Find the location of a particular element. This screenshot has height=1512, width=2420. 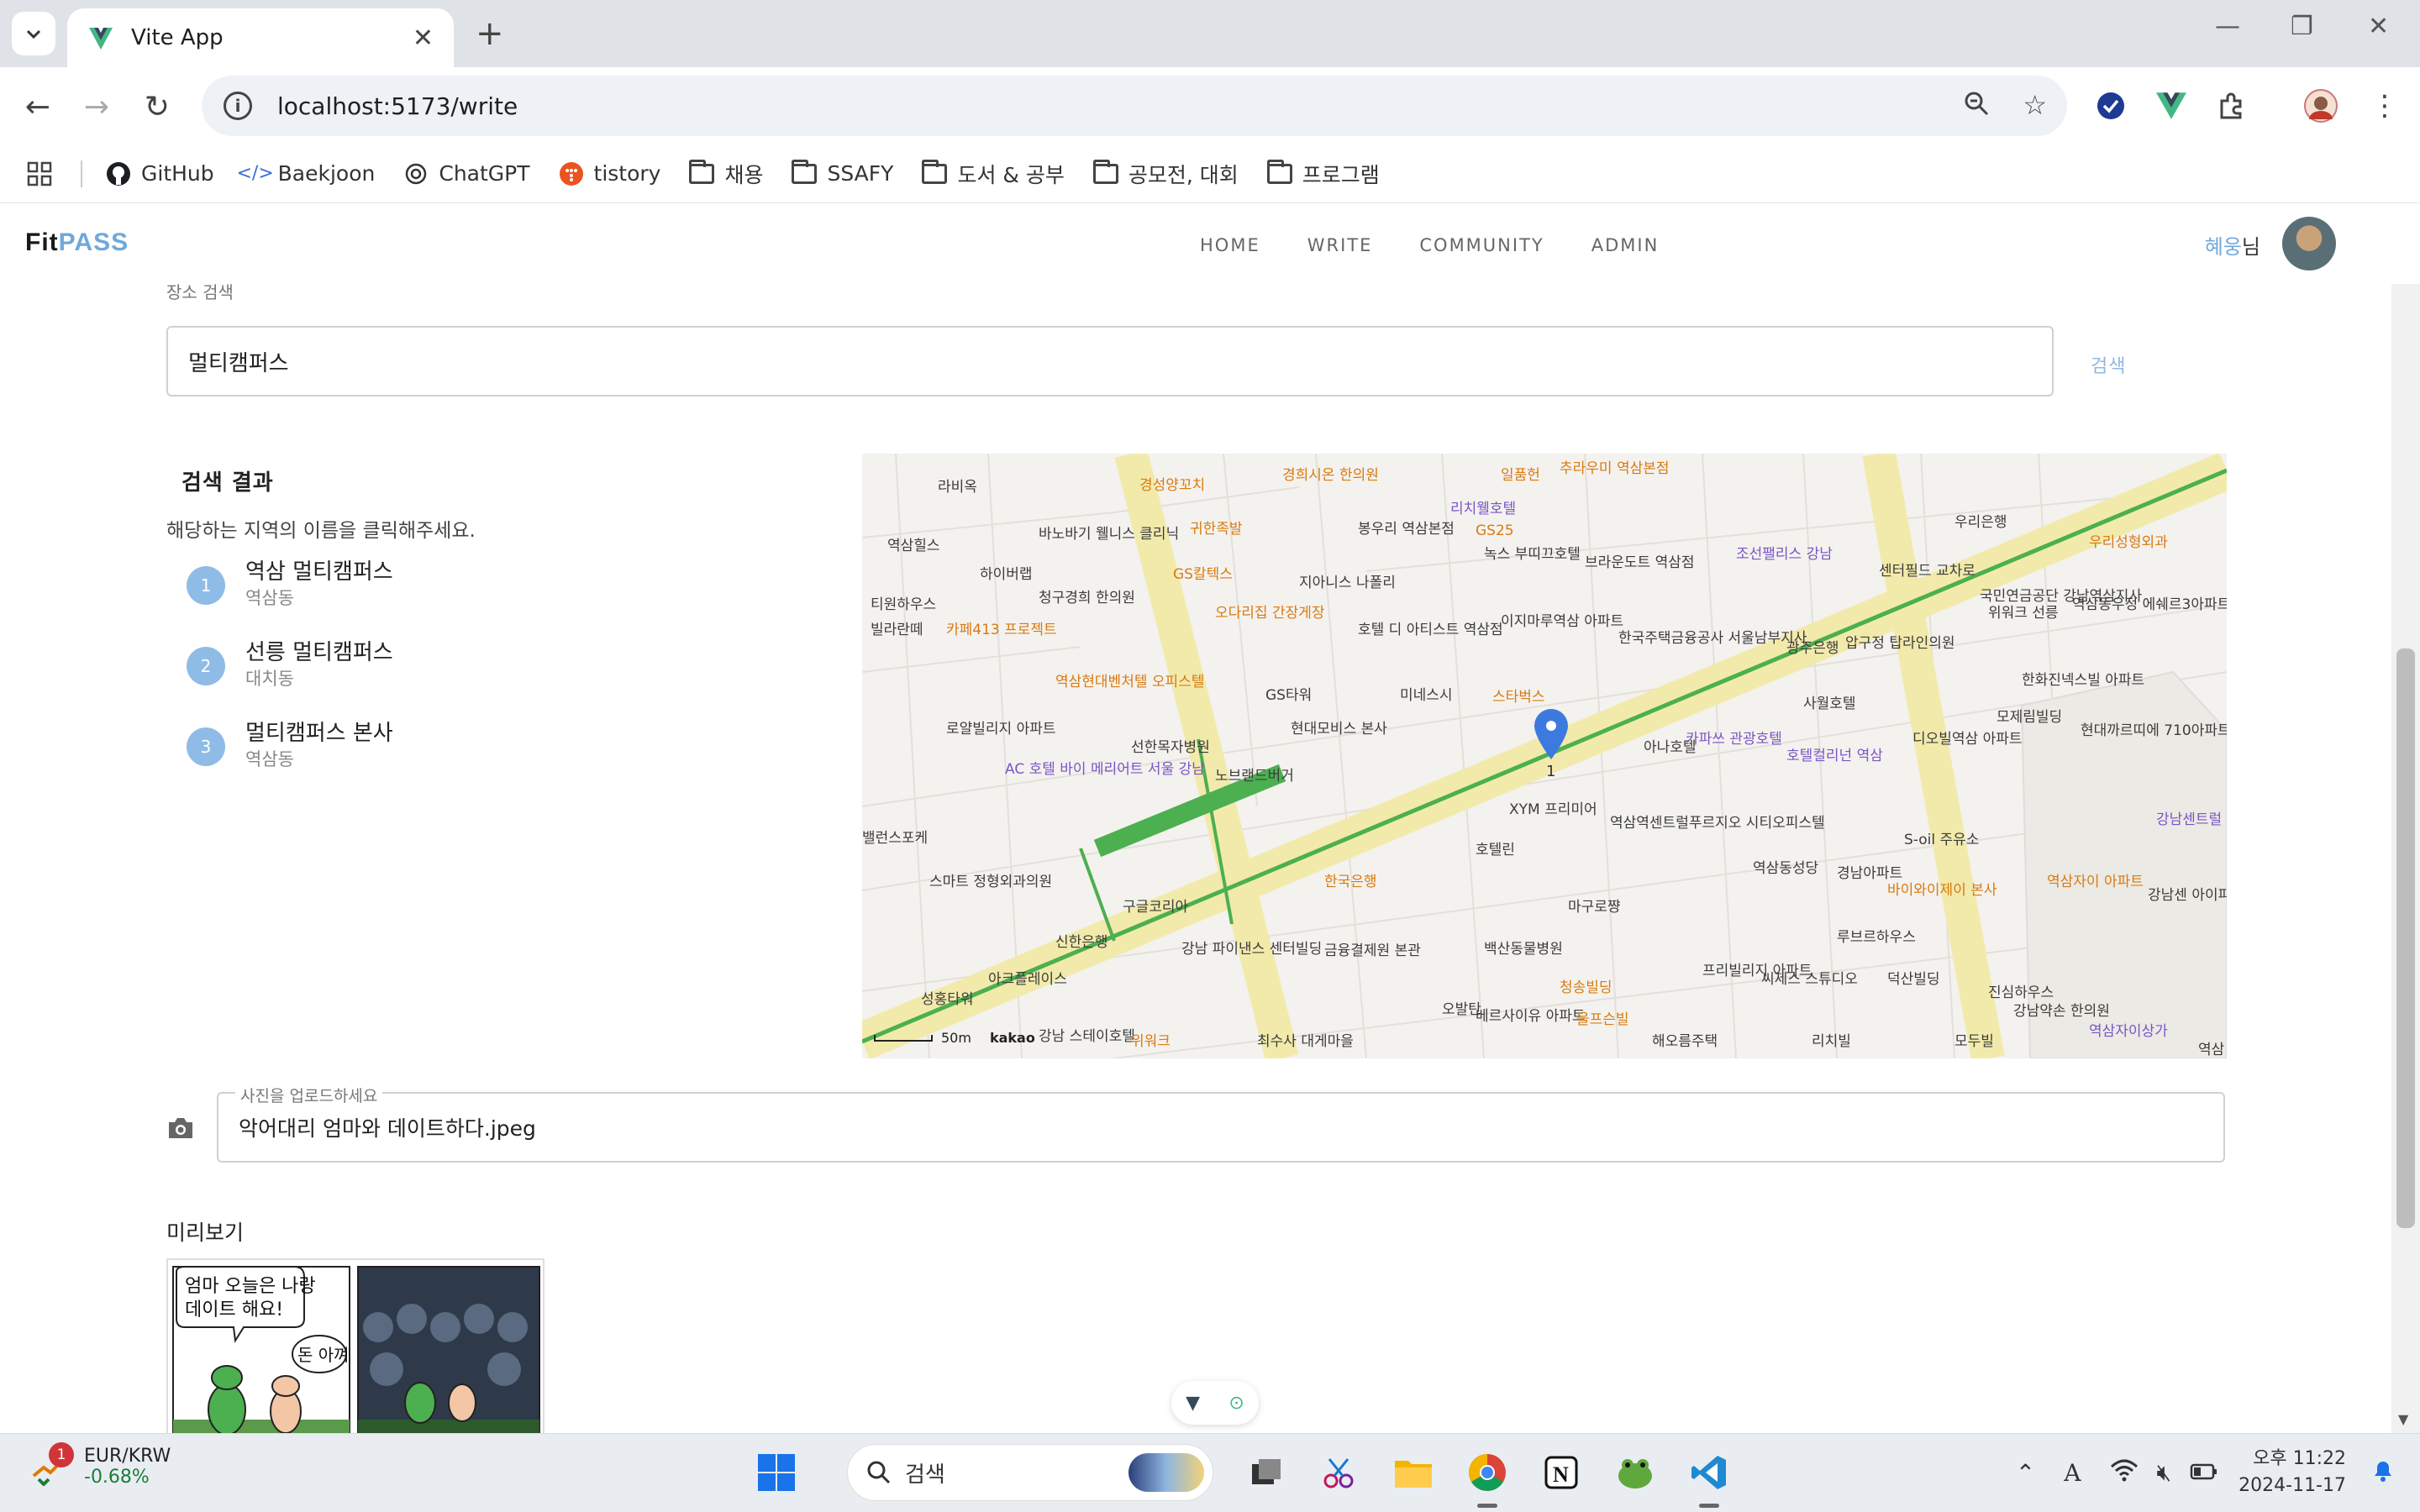

bookmark-folder-programs: 프로그램 is located at coordinates (1323, 174).